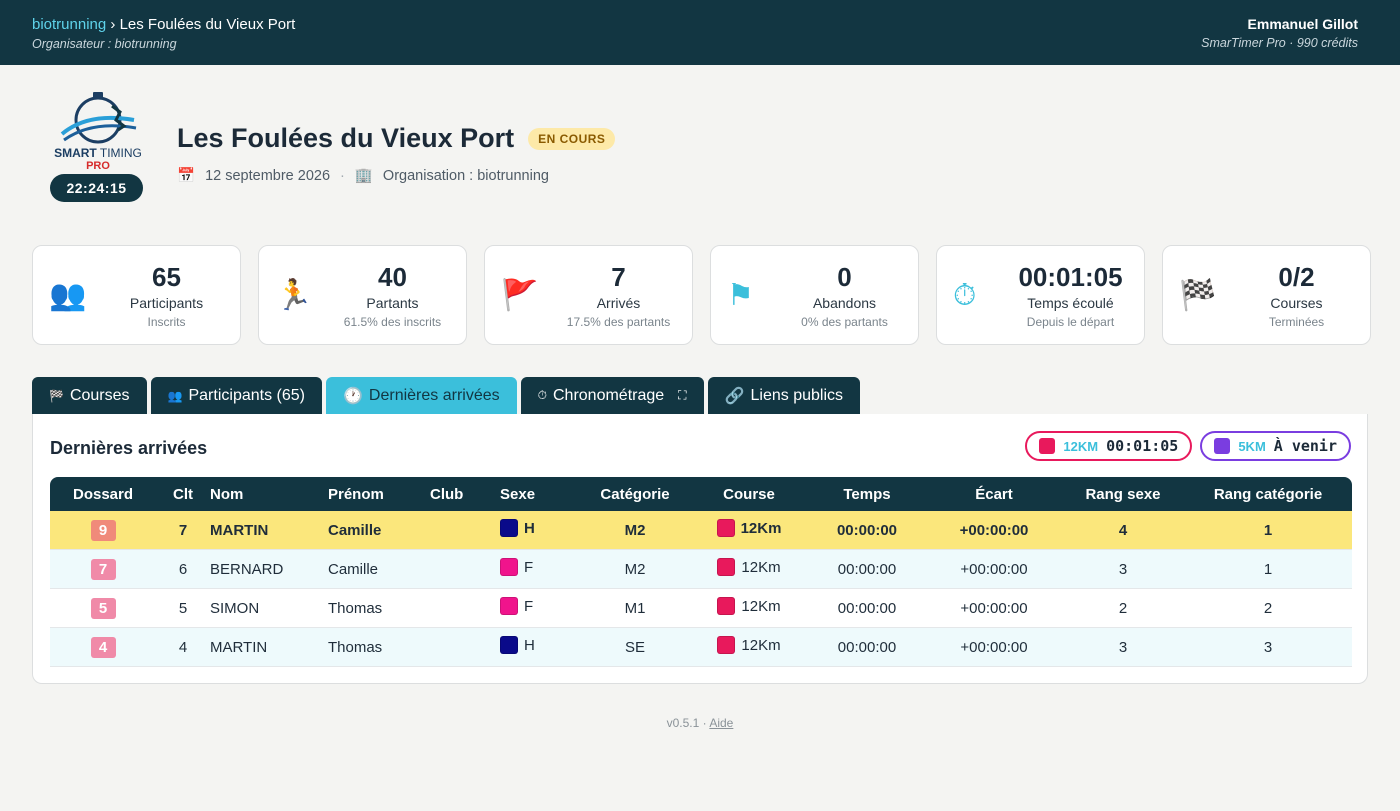  I want to click on col-sexe: Sexe, so click(540, 494).